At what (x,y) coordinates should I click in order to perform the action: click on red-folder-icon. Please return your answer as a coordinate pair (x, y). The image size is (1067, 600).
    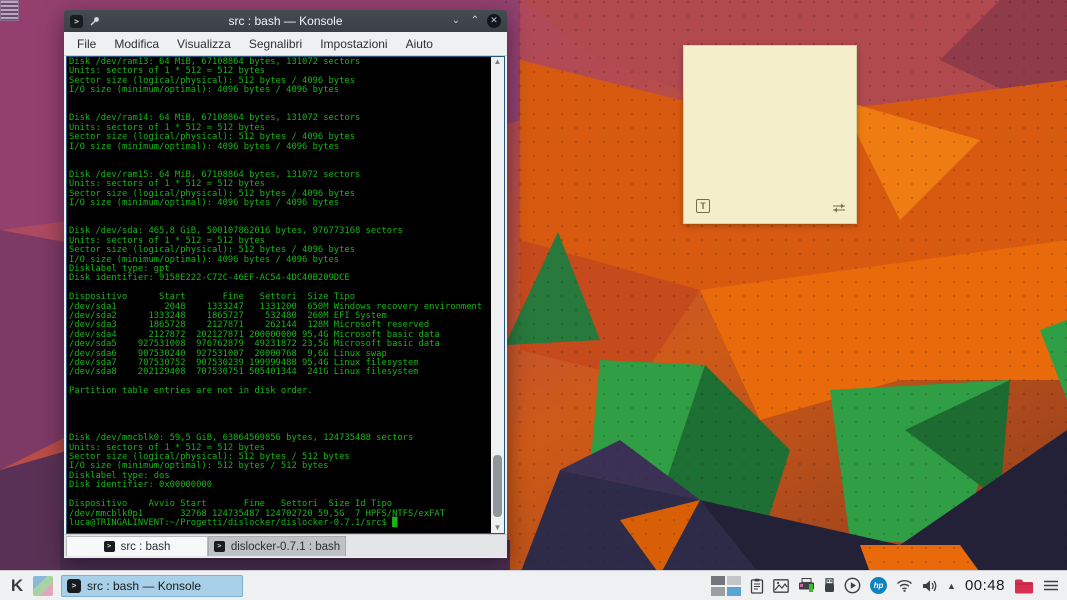
    Looking at the image, I should click on (1024, 586).